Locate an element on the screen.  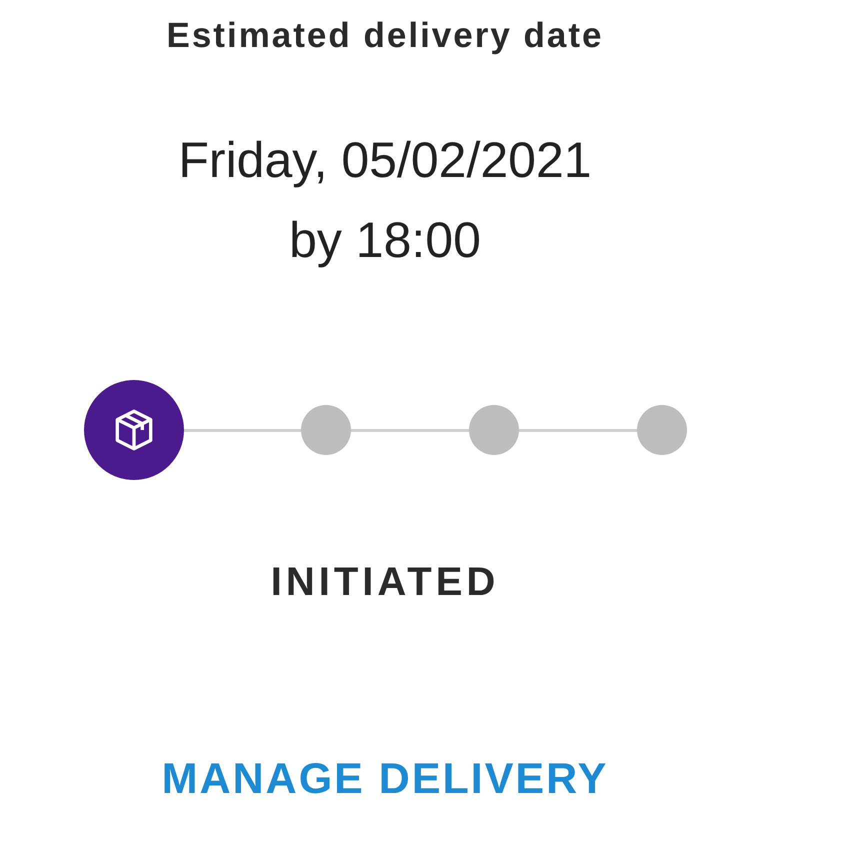
status-label: INITIATED is located at coordinates (385, 582).